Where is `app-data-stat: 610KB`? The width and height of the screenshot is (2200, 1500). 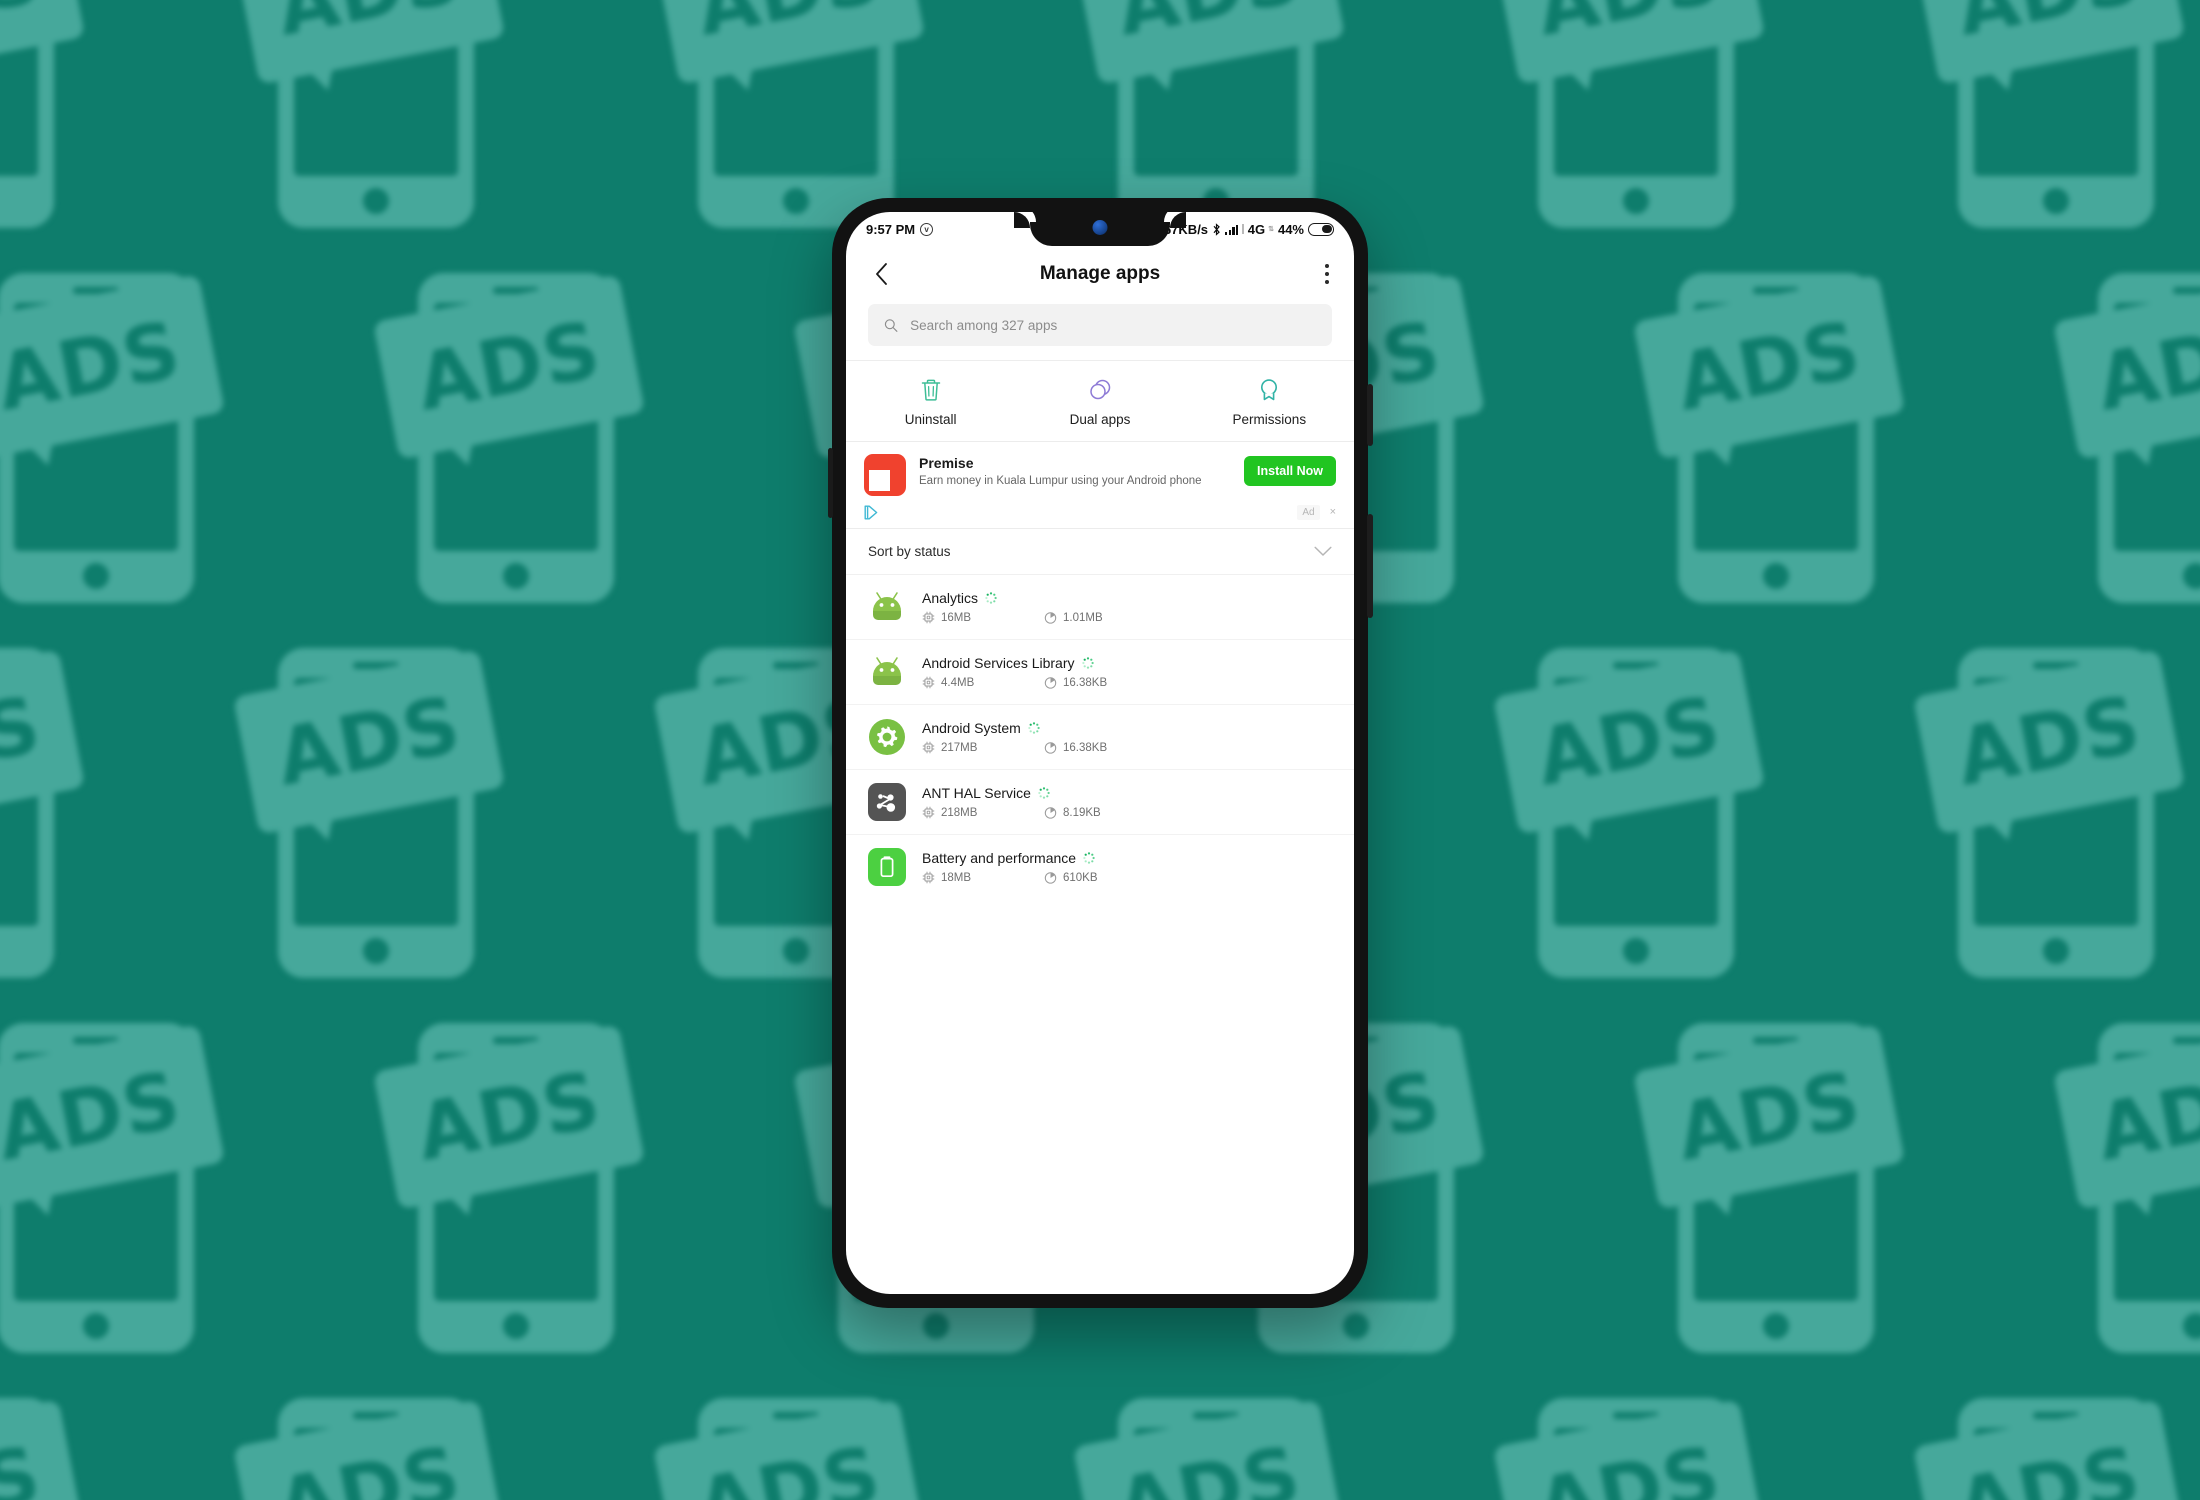 app-data-stat: 610KB is located at coordinates (1071, 877).